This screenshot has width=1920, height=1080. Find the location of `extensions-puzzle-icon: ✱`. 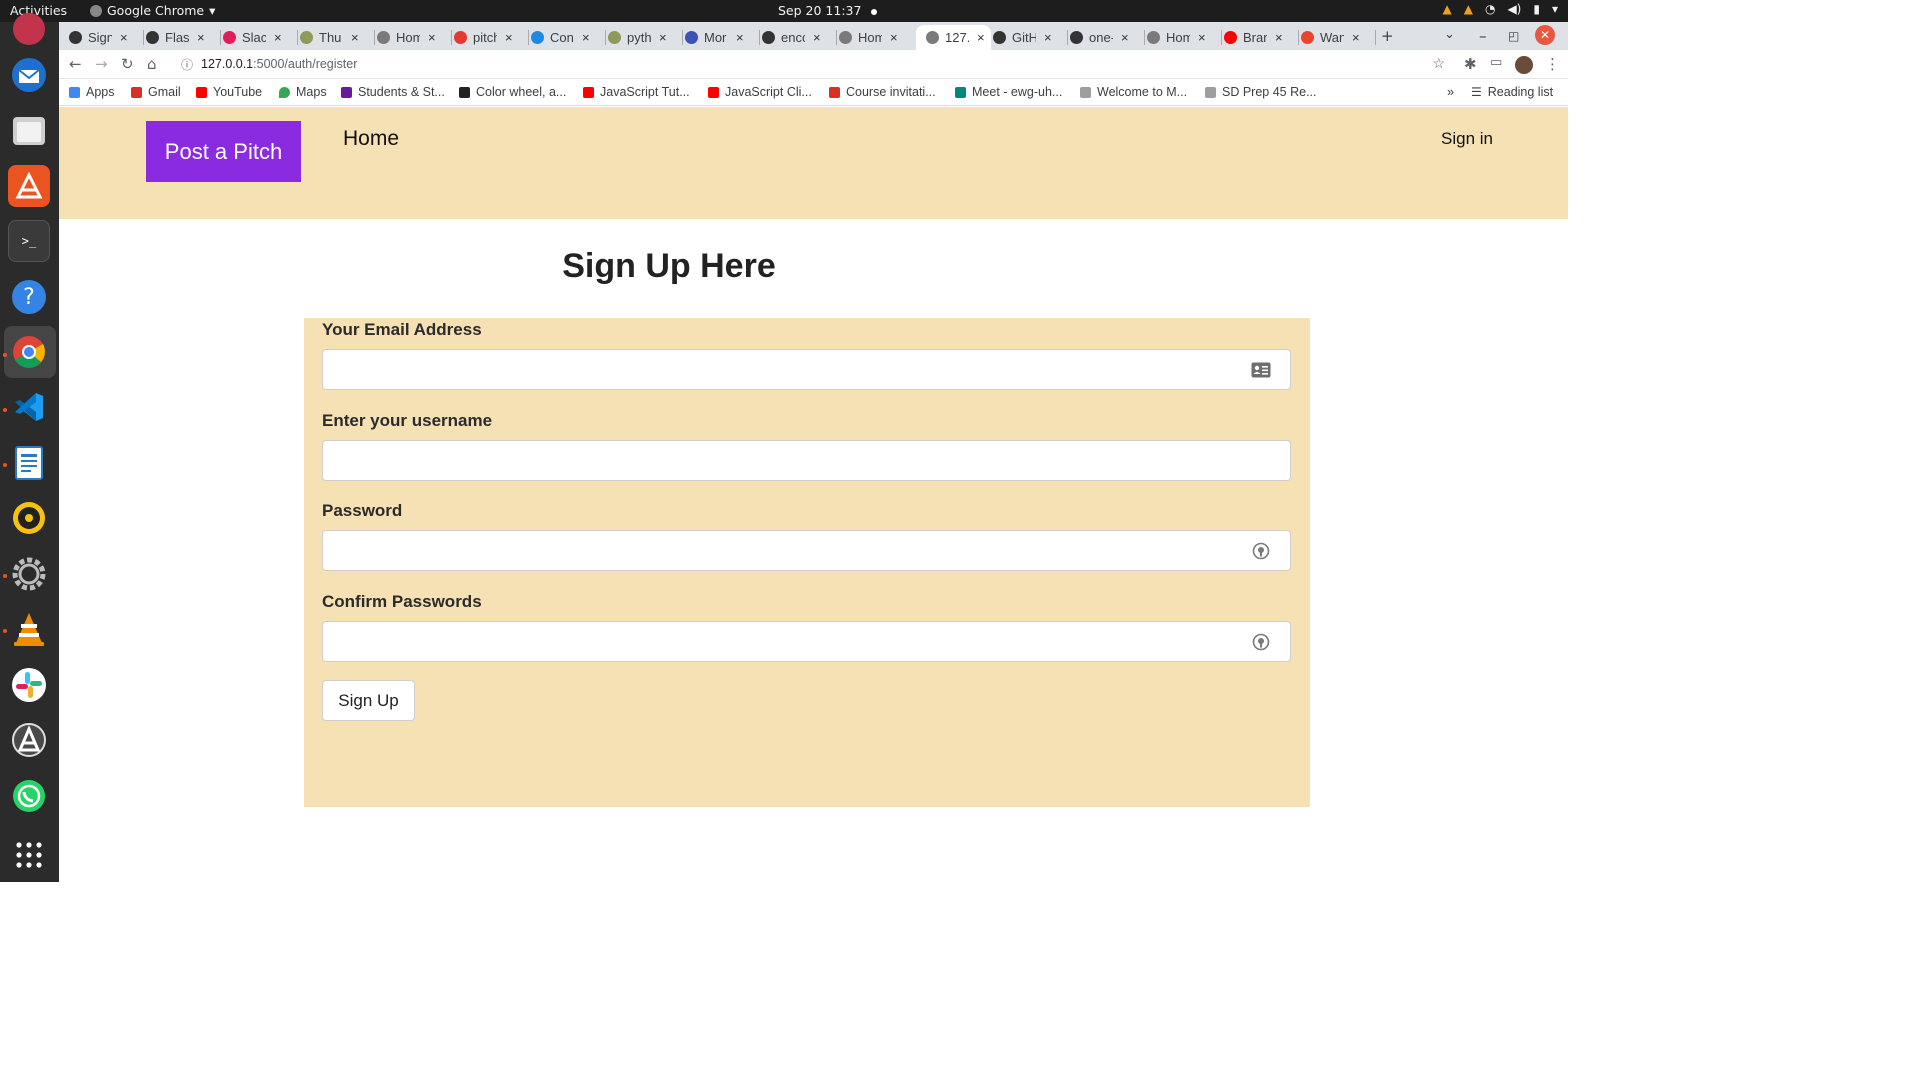

extensions-puzzle-icon: ✱ is located at coordinates (1470, 64).